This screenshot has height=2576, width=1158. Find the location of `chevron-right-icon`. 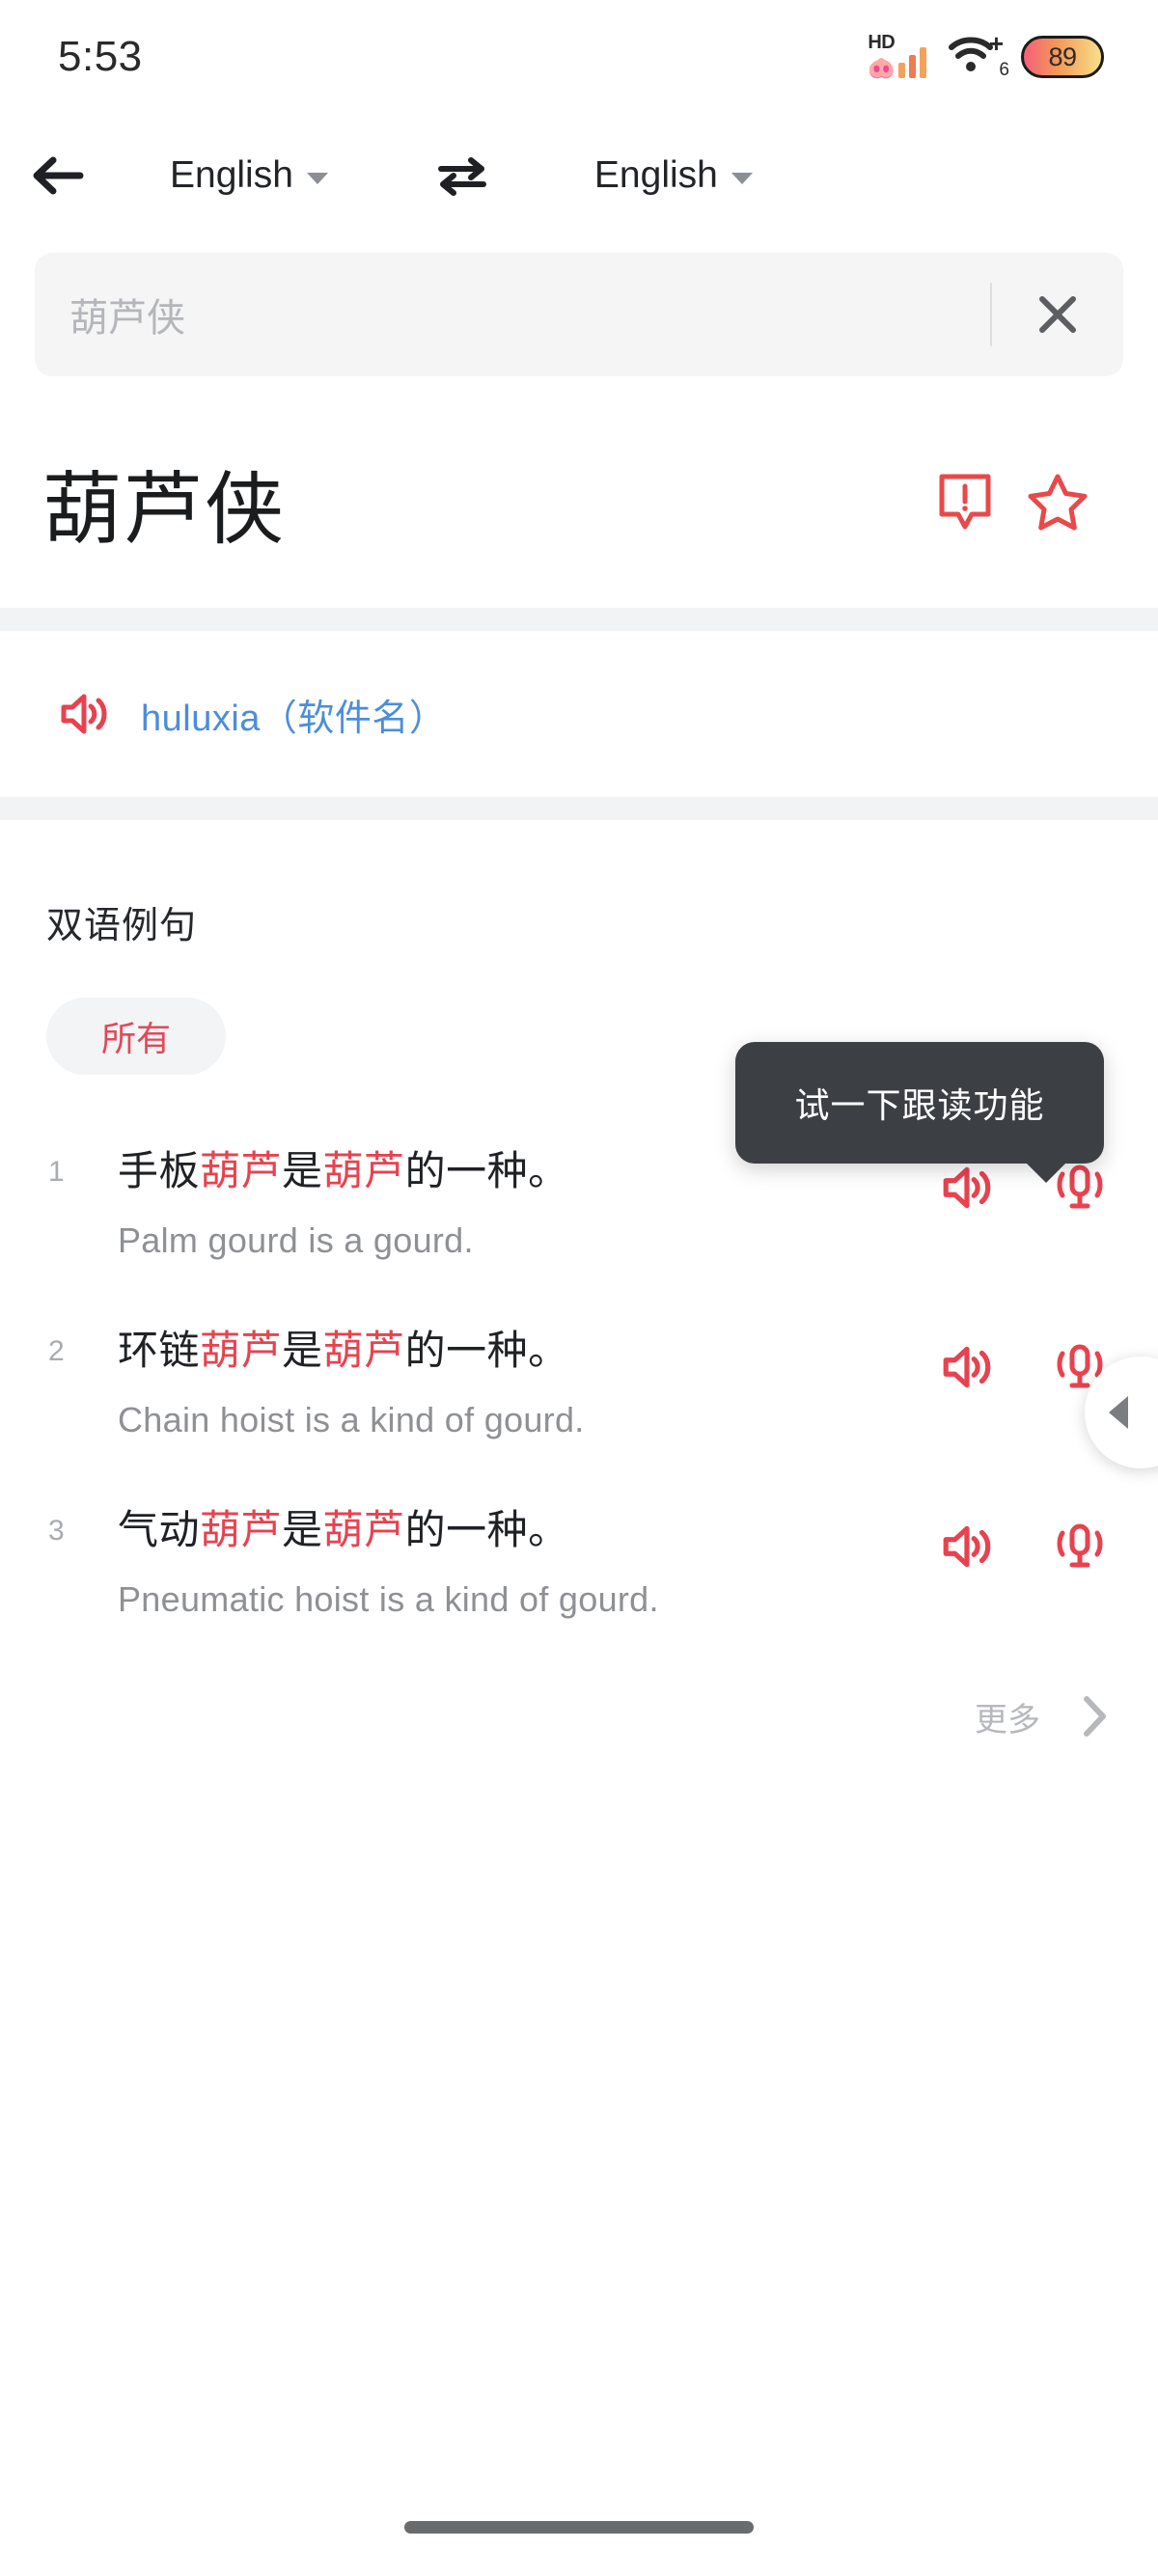

chevron-right-icon is located at coordinates (1095, 1716).